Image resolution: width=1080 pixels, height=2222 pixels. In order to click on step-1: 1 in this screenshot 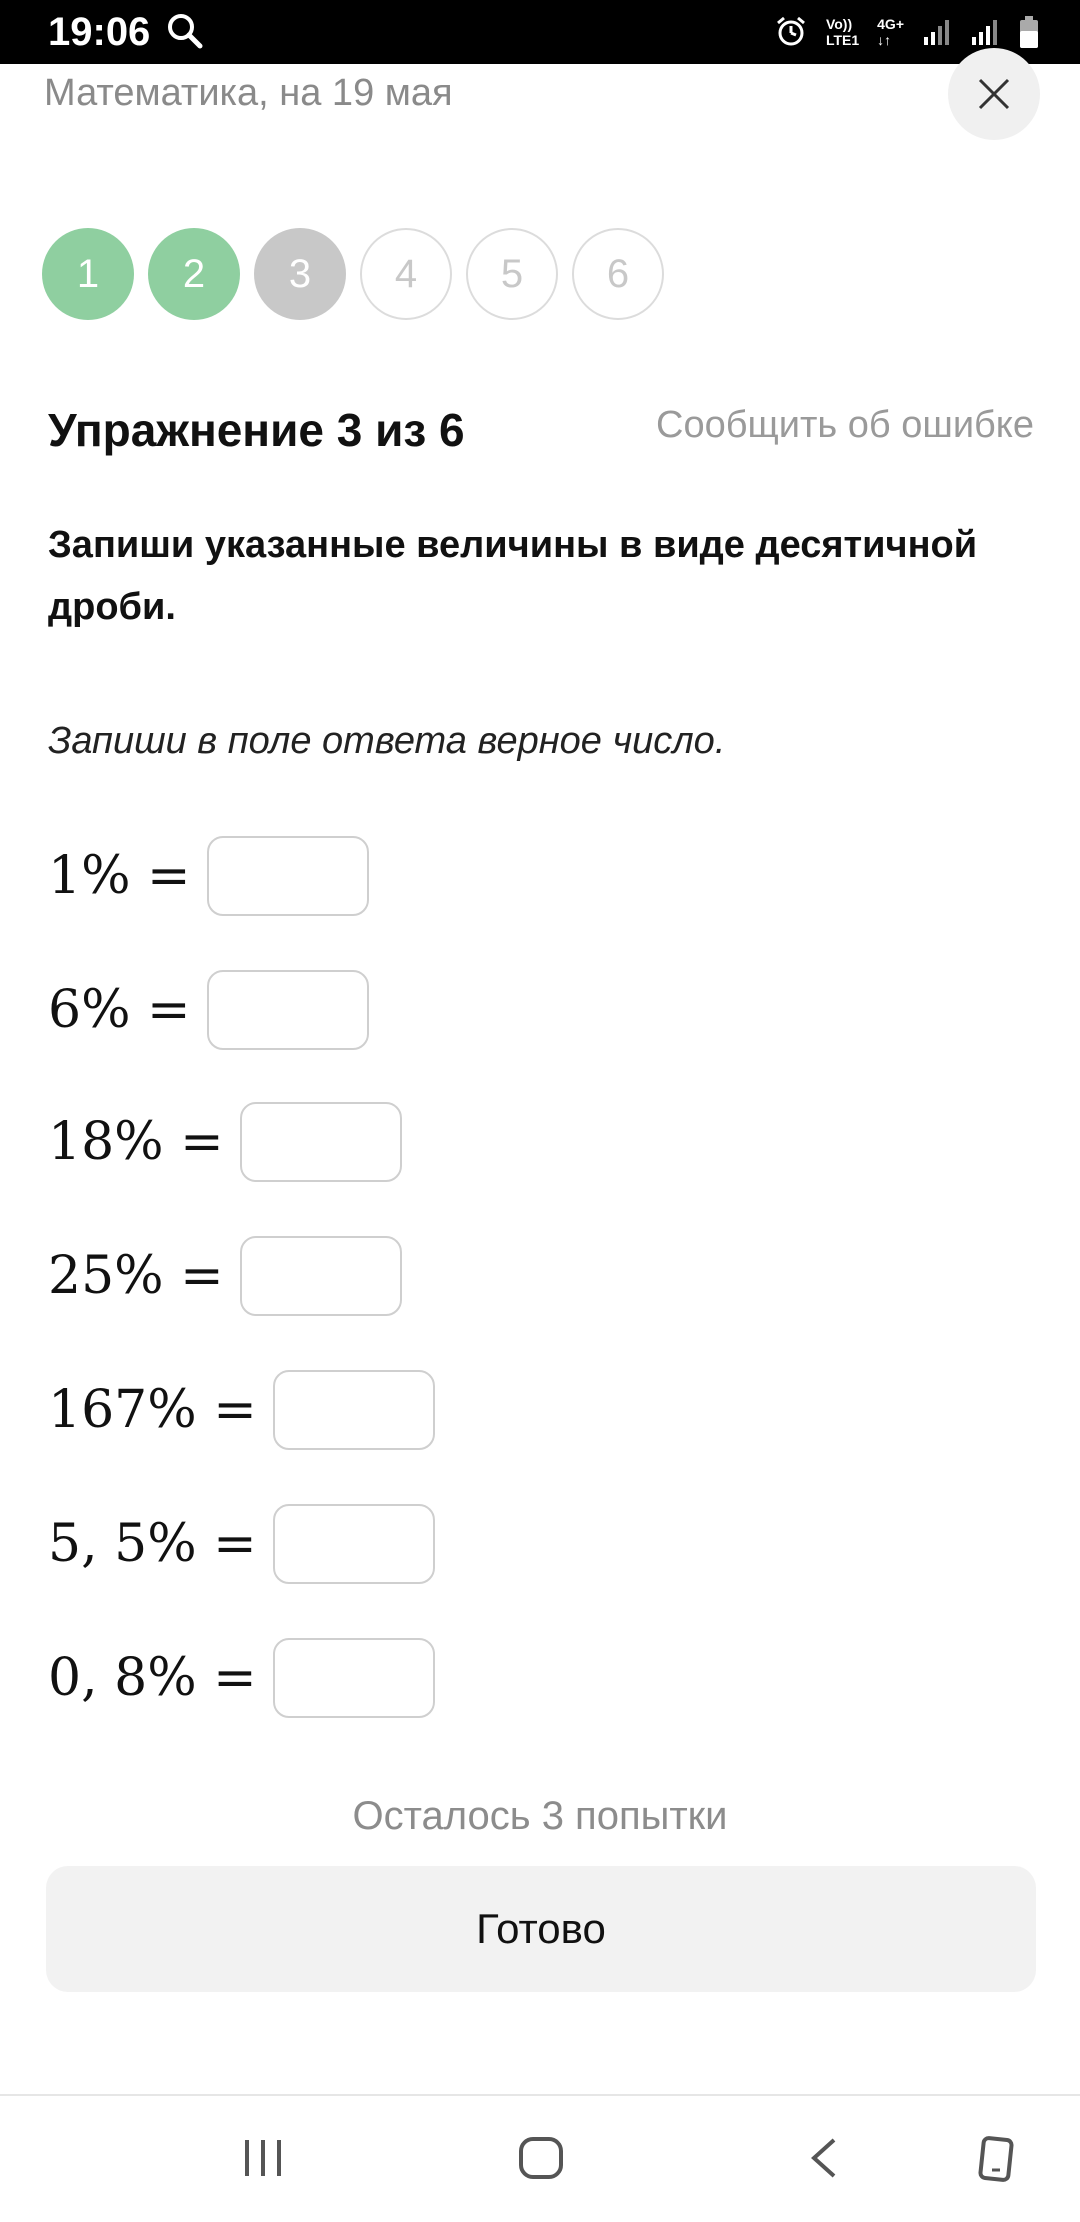, I will do `click(88, 274)`.